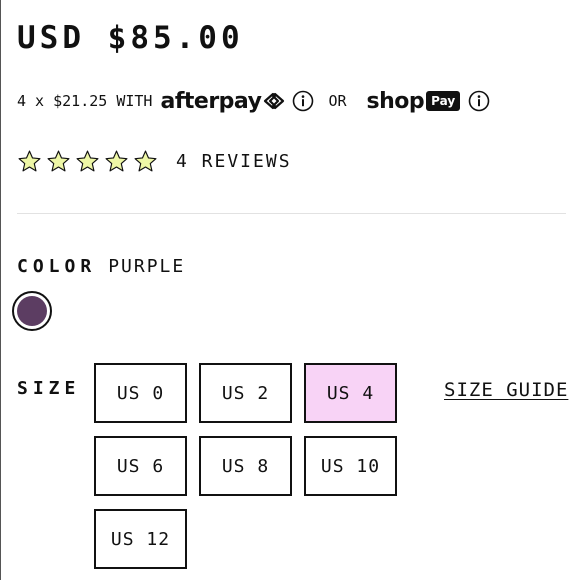  I want to click on swatch-fill, so click(32, 311).